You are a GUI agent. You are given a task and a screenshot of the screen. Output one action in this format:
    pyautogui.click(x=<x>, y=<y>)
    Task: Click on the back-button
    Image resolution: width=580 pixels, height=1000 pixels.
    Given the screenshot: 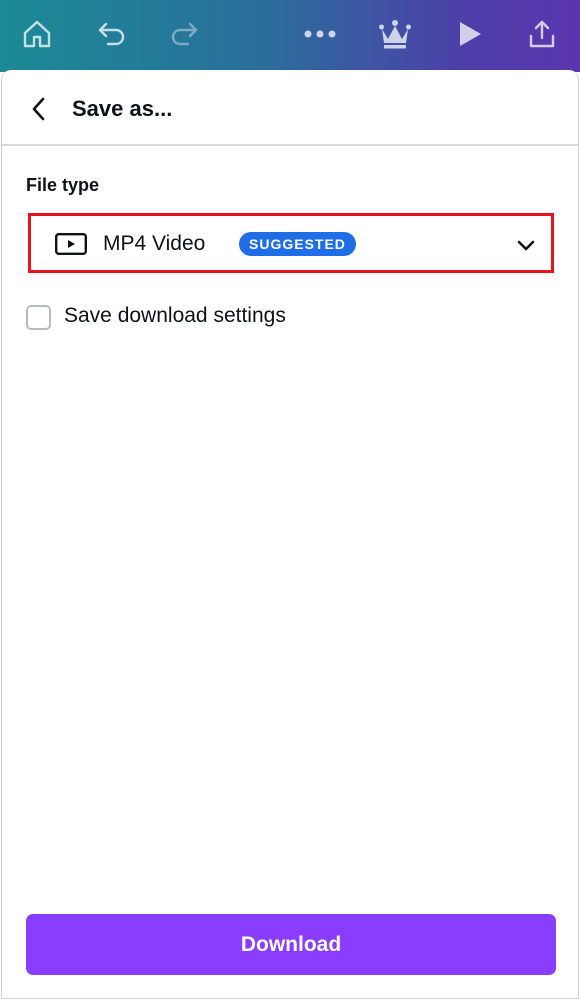 What is the action you would take?
    pyautogui.click(x=39, y=109)
    